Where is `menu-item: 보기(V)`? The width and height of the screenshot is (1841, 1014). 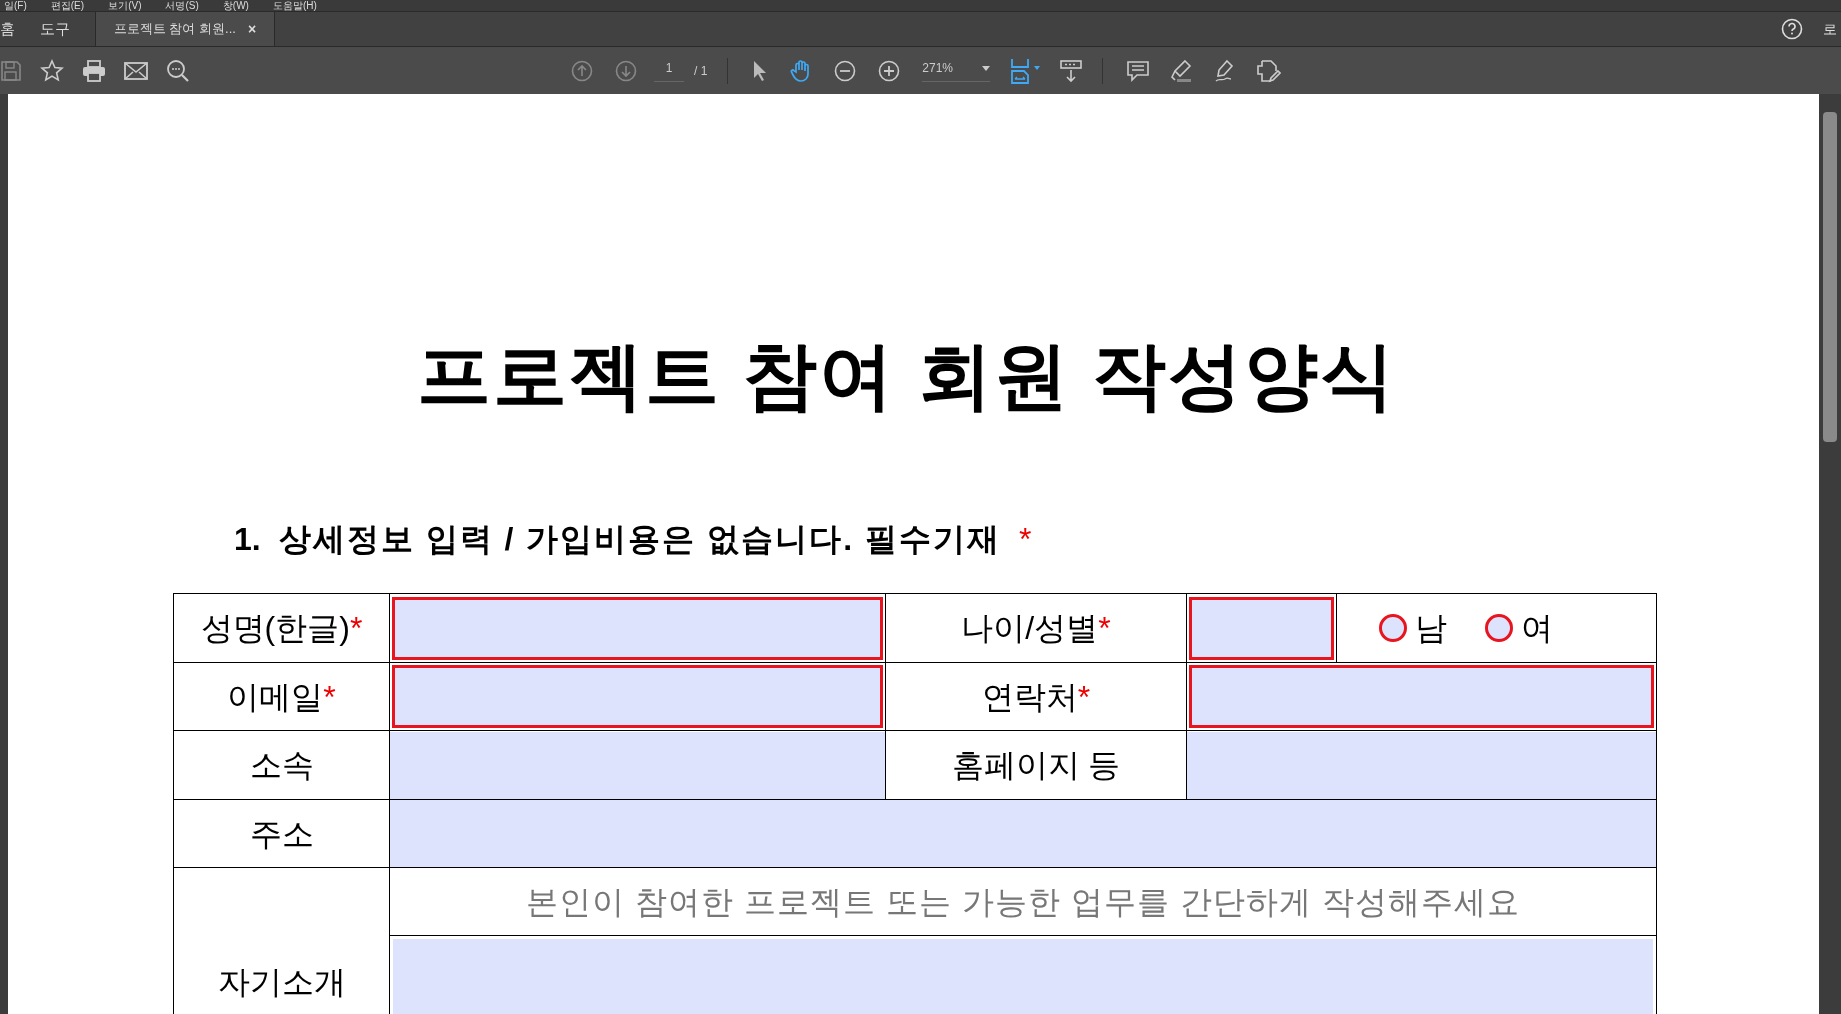 menu-item: 보기(V) is located at coordinates (125, 5).